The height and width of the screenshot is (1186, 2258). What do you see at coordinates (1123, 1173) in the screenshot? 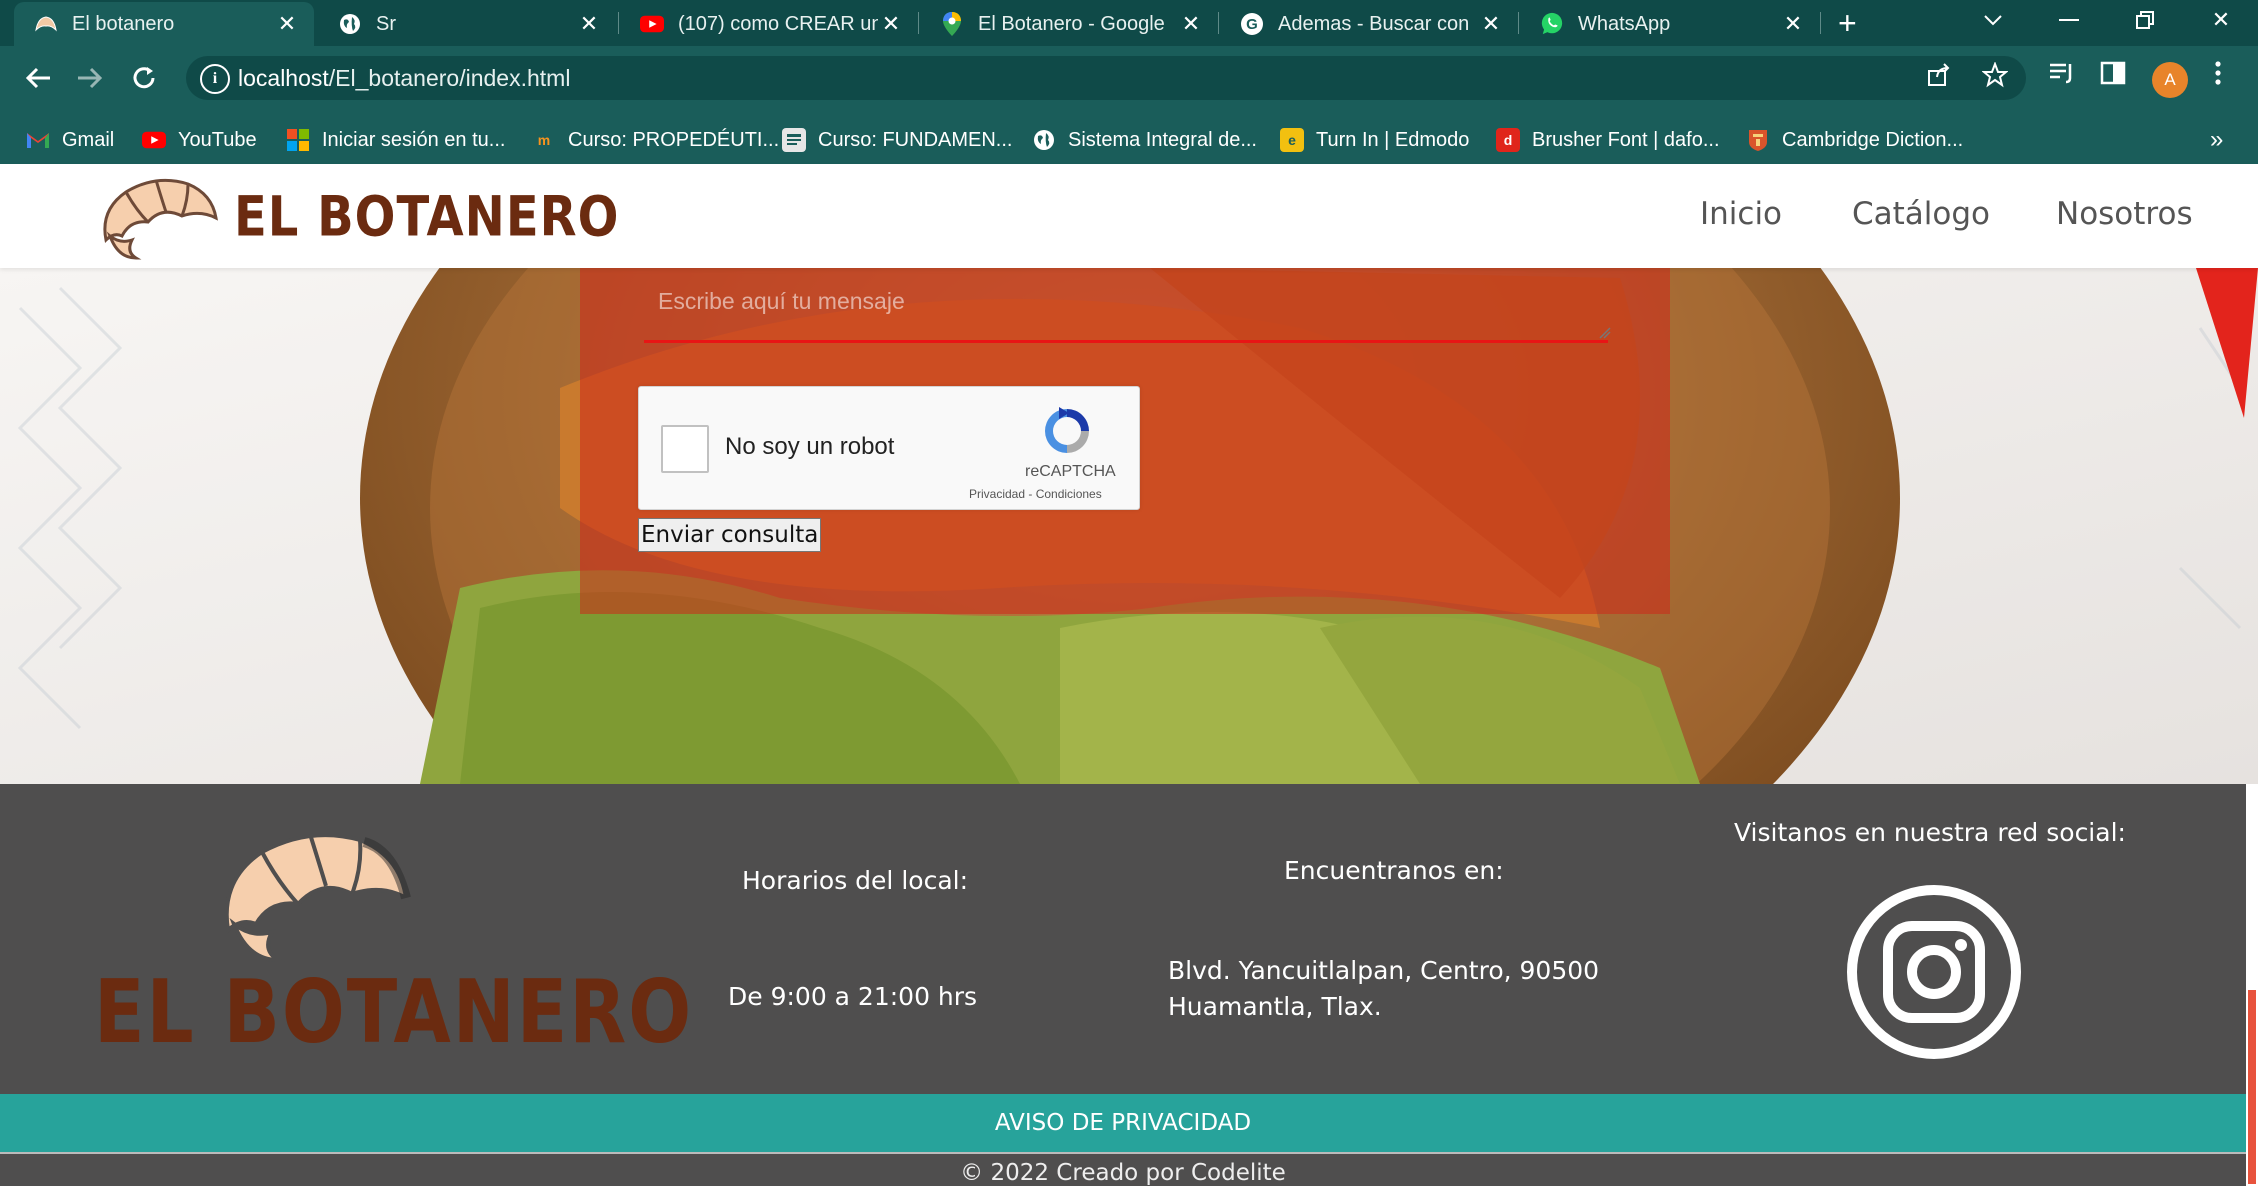
I see `copyright-text: © 2022 Creado por Codelite` at bounding box center [1123, 1173].